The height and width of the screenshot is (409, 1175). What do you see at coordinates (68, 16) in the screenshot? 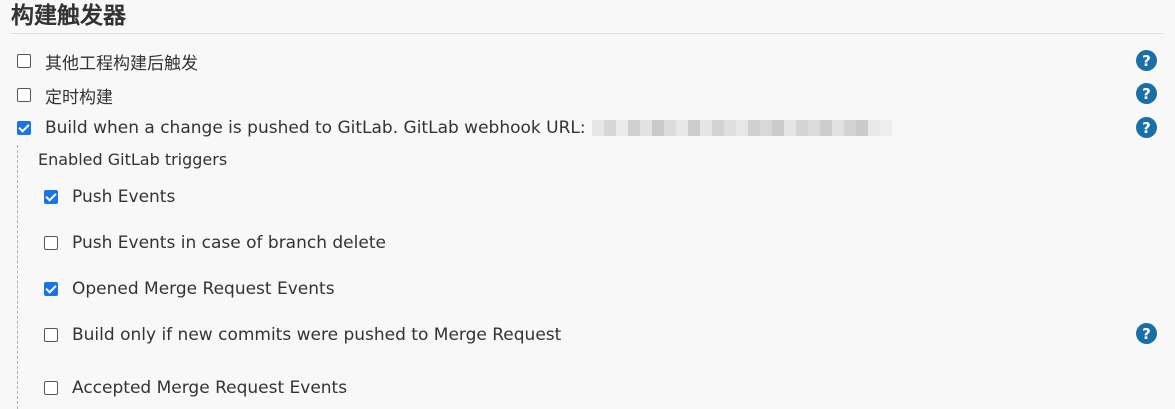
I see `section-title: 构建触发器` at bounding box center [68, 16].